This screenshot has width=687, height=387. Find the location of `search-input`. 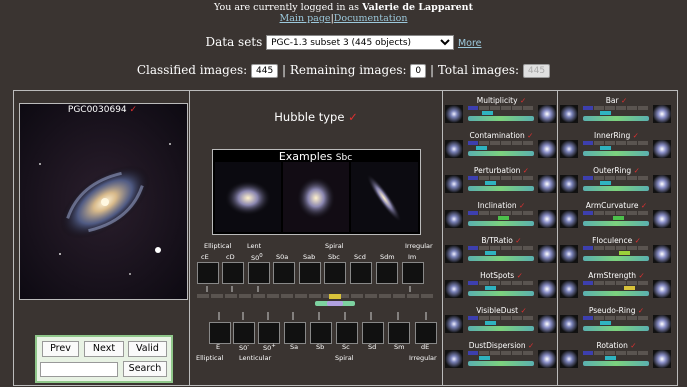

search-input is located at coordinates (79, 369).